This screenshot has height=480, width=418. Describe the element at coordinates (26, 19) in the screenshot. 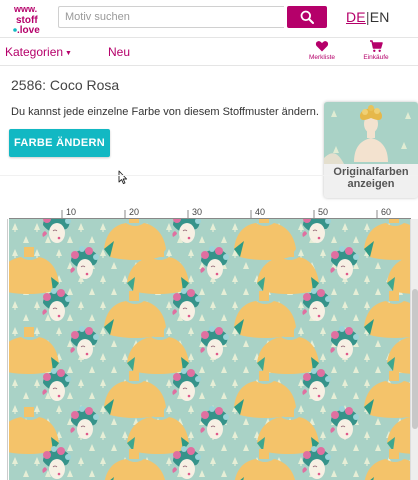

I see `logo-graphic: www. stoff .love` at that location.